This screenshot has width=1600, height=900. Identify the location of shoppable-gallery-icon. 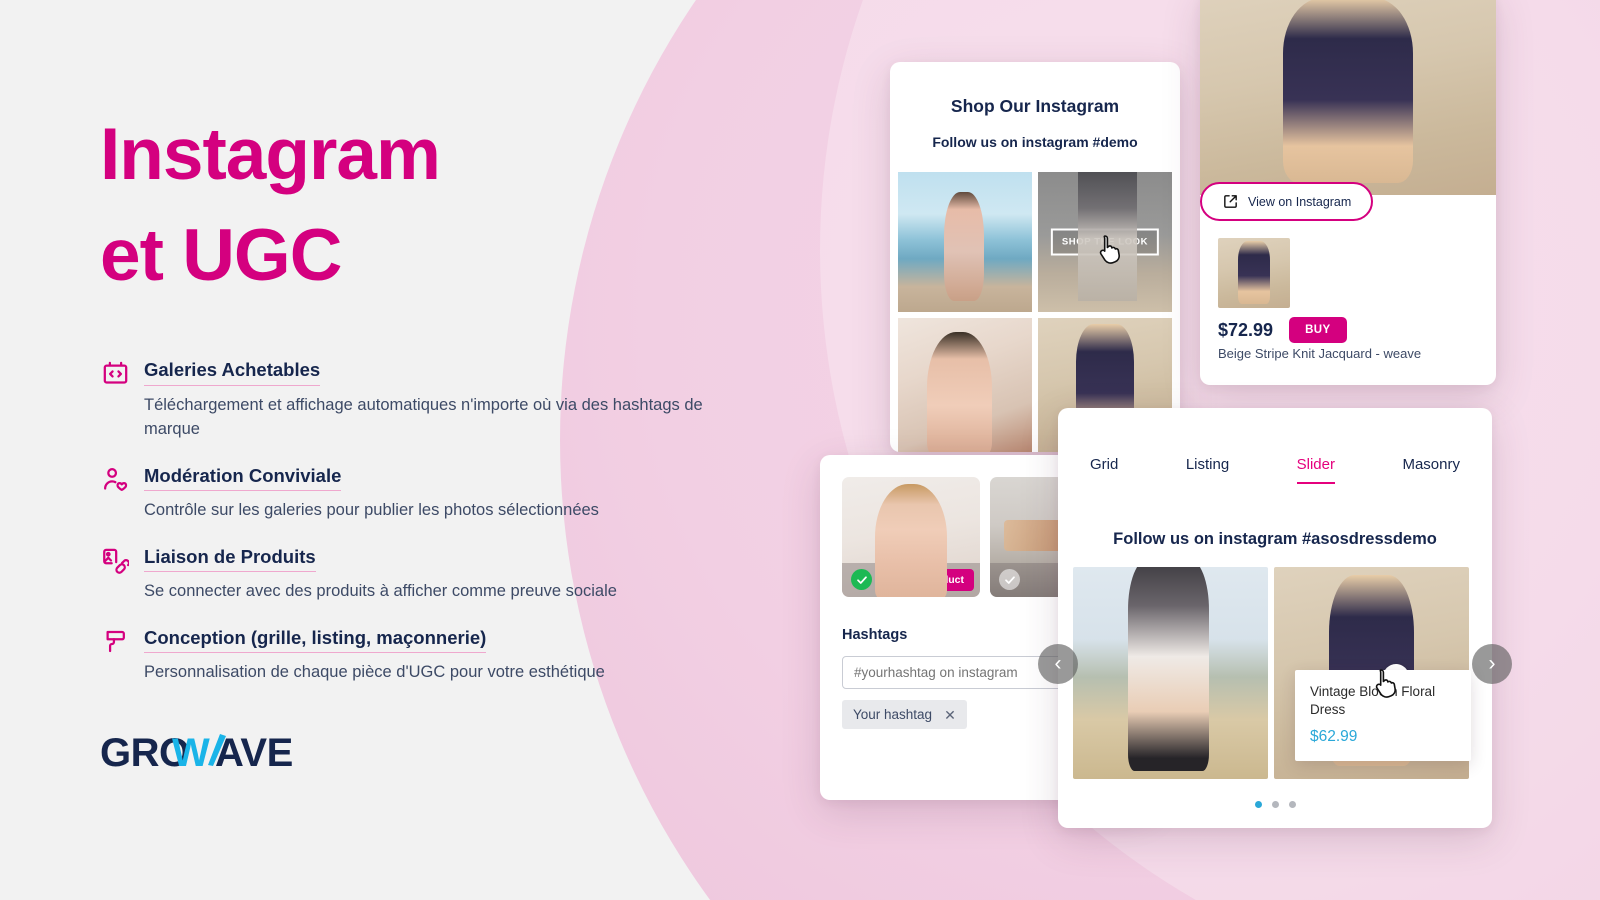
(115, 374).